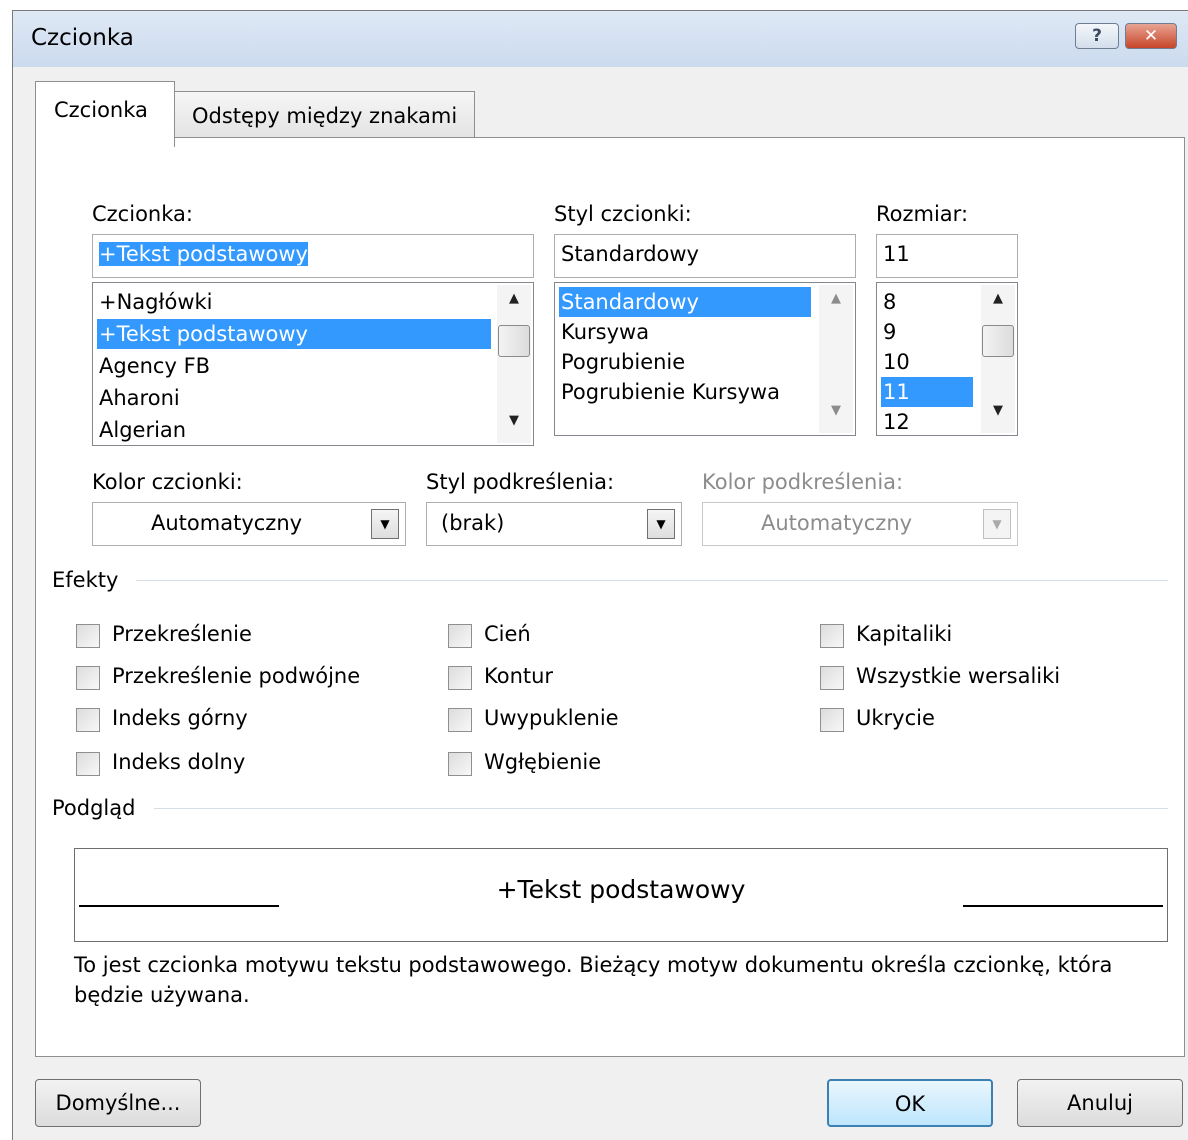  I want to click on size-input-value: 11, so click(896, 254).